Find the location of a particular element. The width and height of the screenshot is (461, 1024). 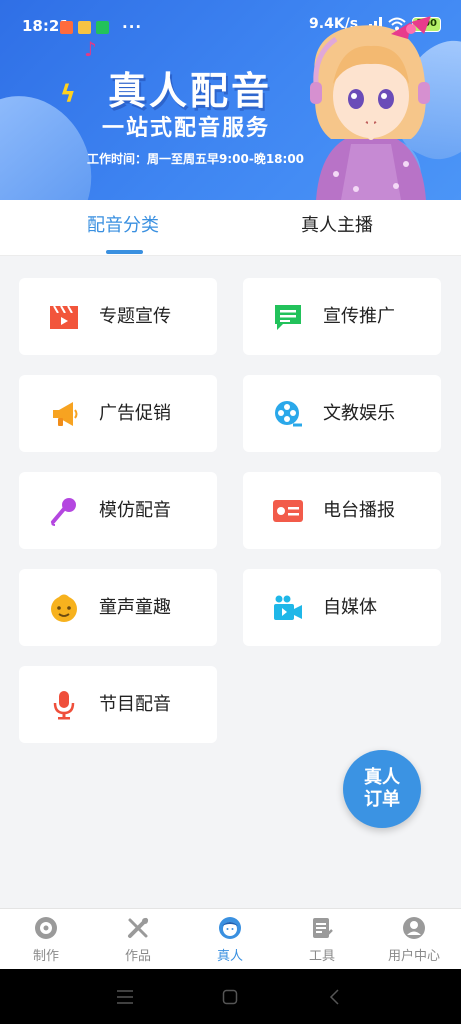

notification-icons: ··· is located at coordinates (101, 27).